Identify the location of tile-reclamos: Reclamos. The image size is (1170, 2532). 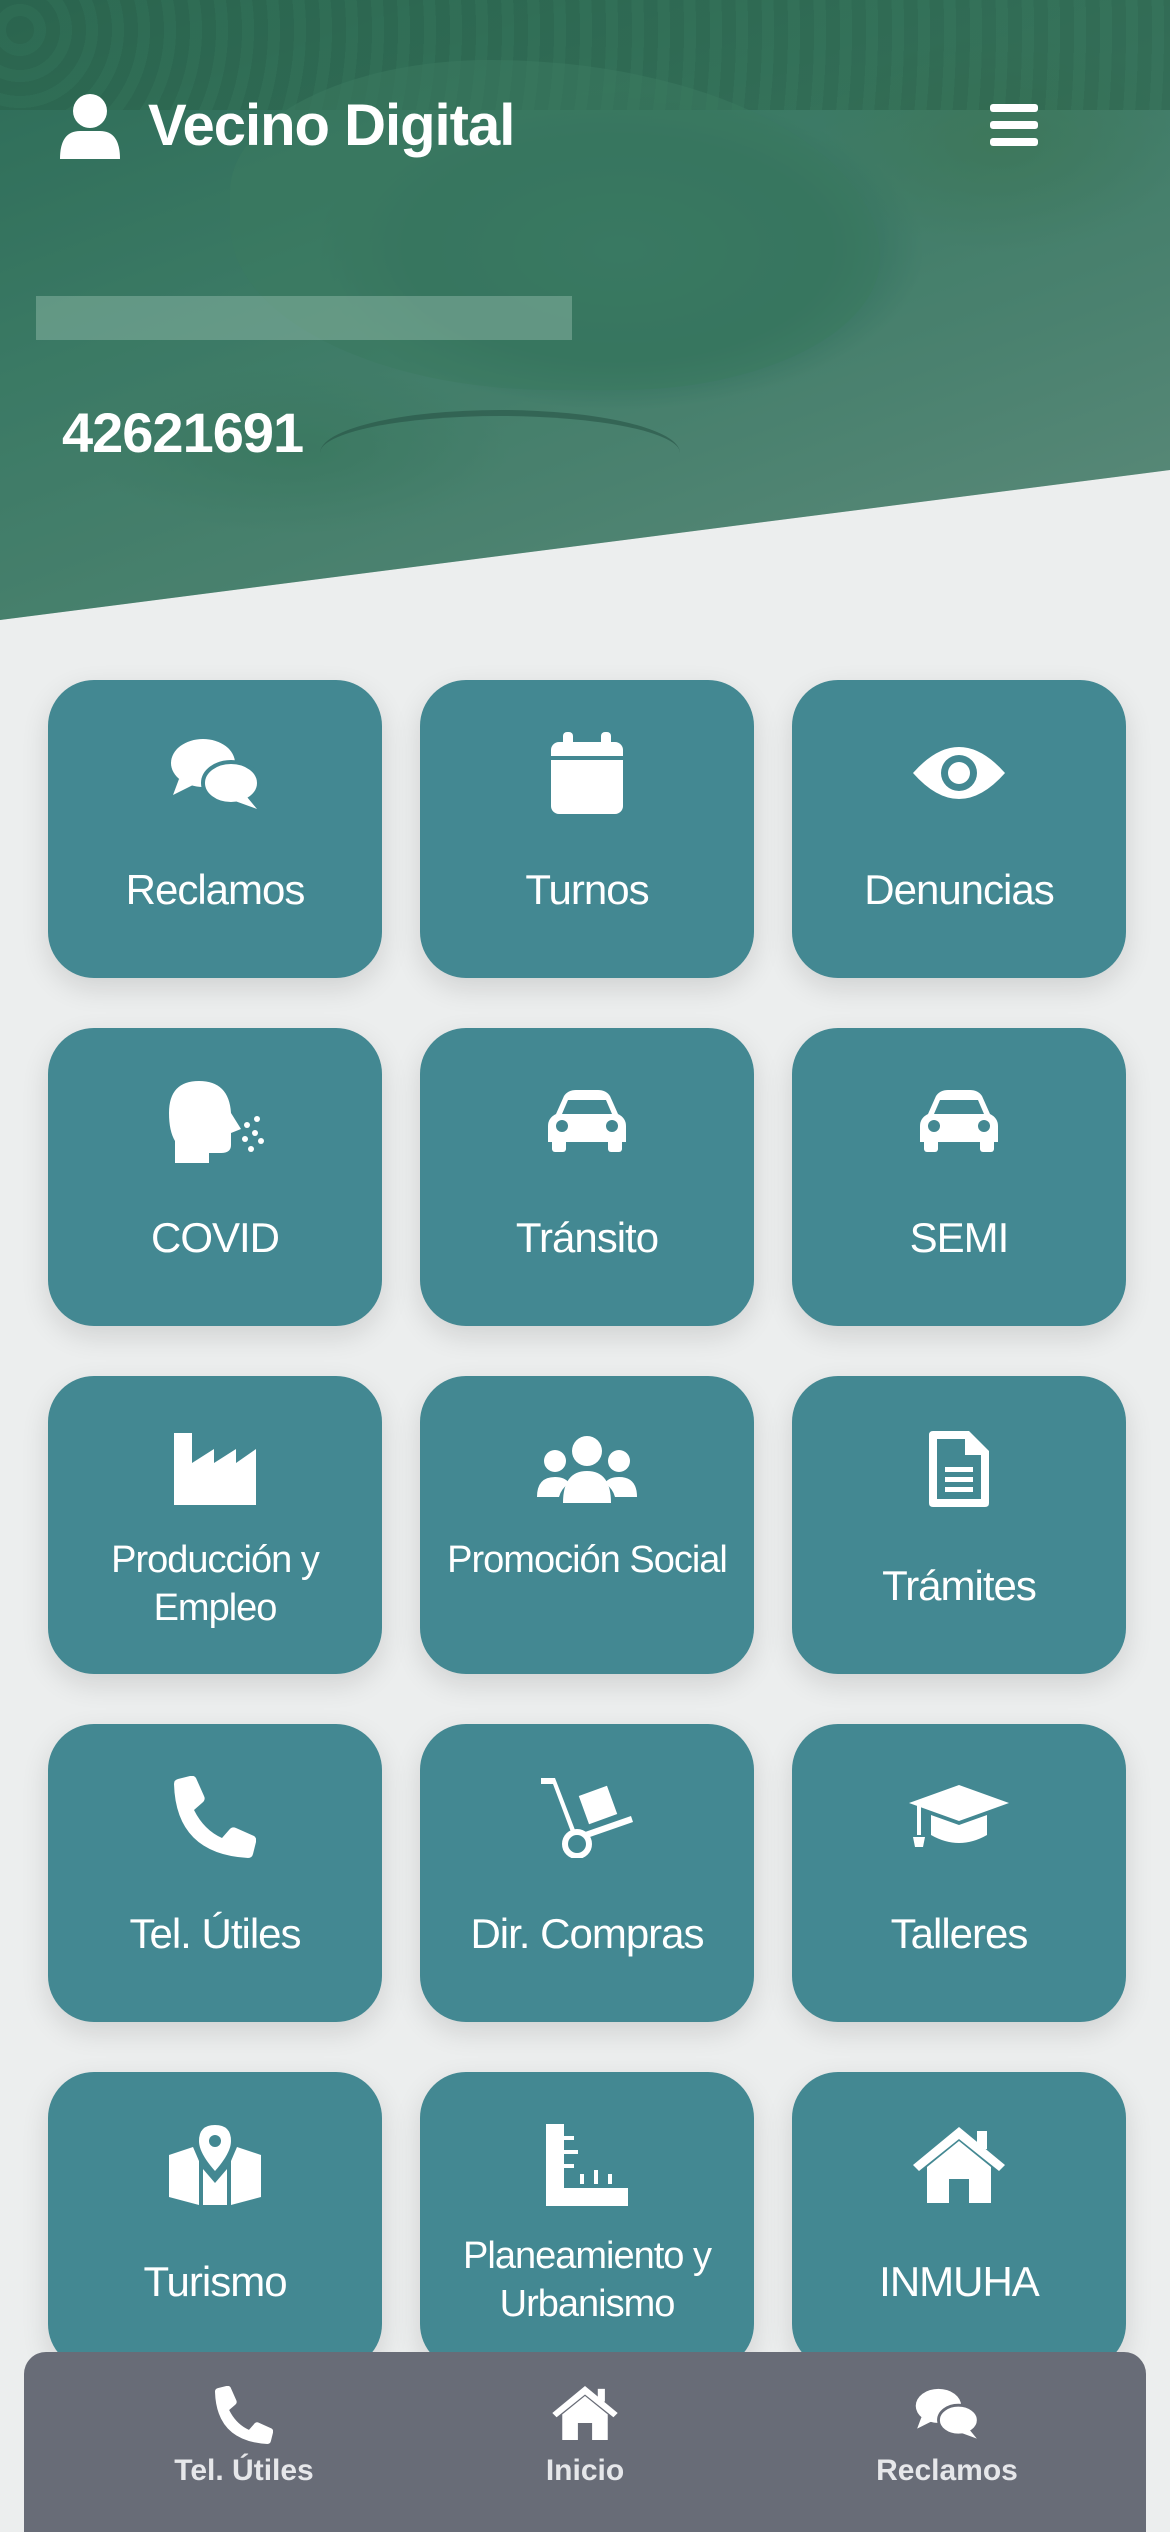
(215, 829).